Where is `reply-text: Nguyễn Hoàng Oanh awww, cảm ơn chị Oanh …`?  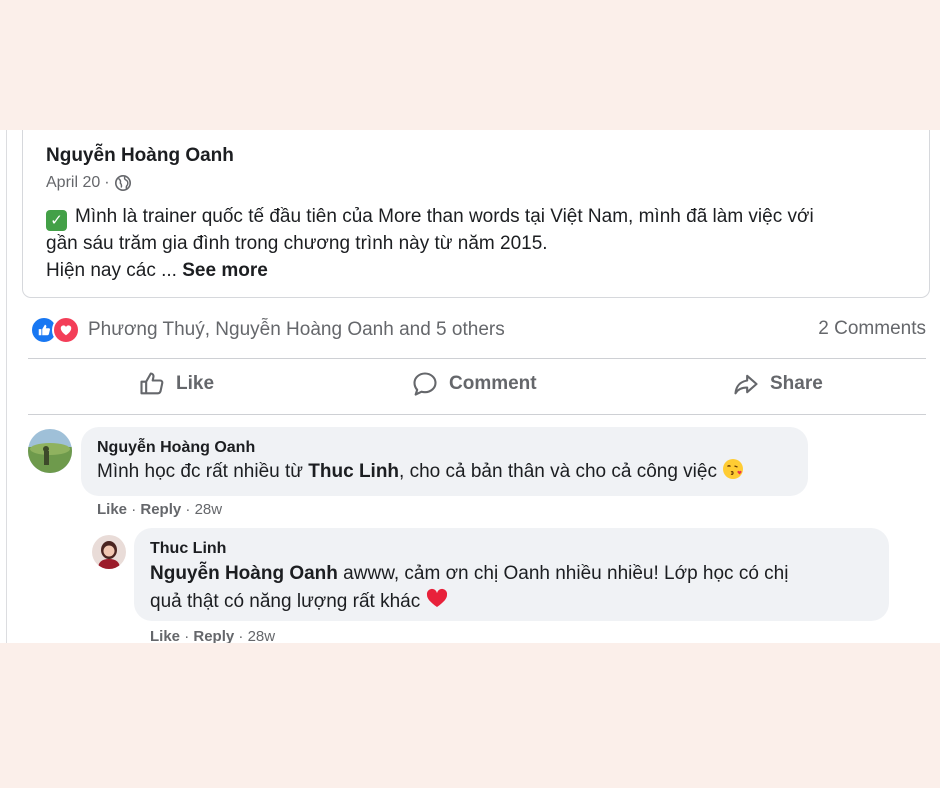 reply-text: Nguyễn Hoàng Oanh awww, cảm ơn chị Oanh … is located at coordinates (510, 588).